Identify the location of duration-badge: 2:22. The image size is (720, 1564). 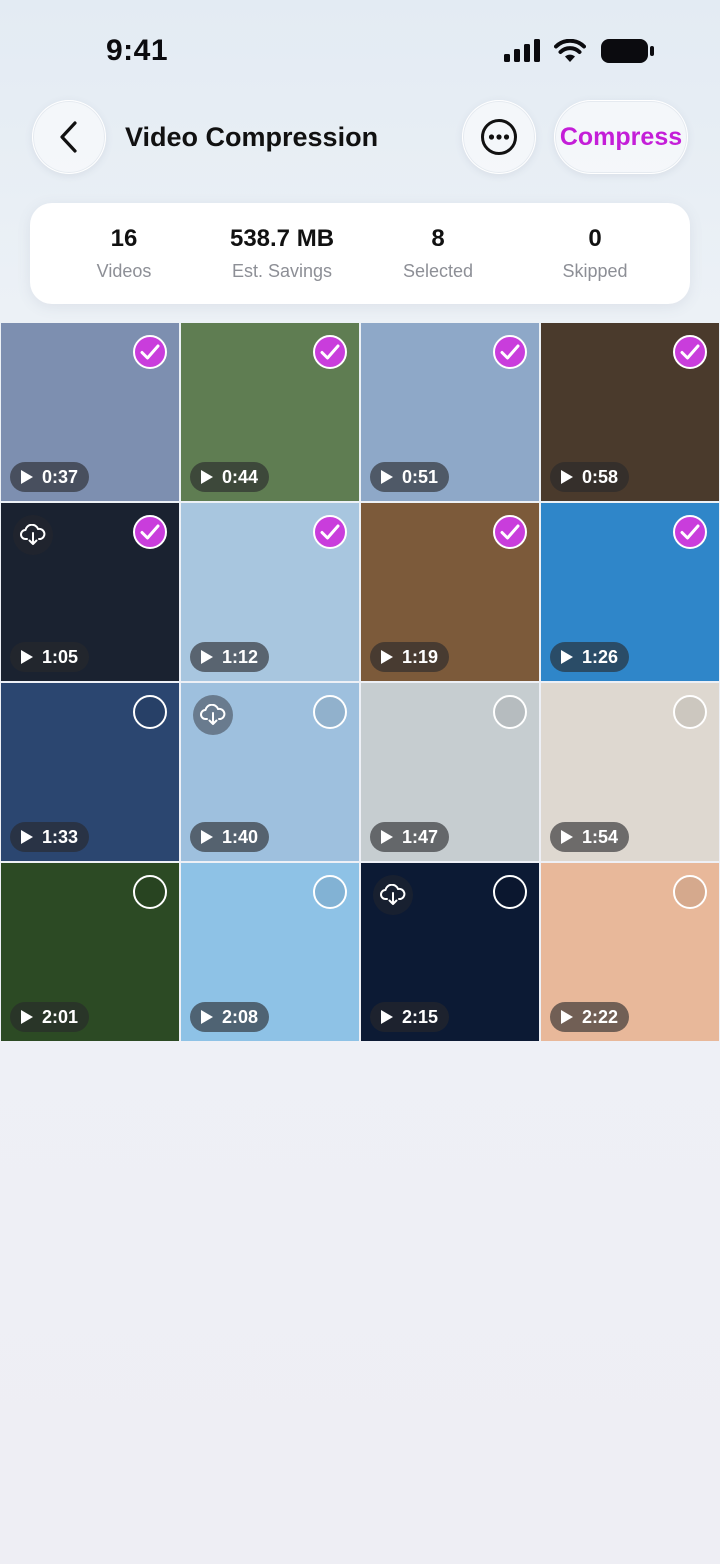
(590, 1017).